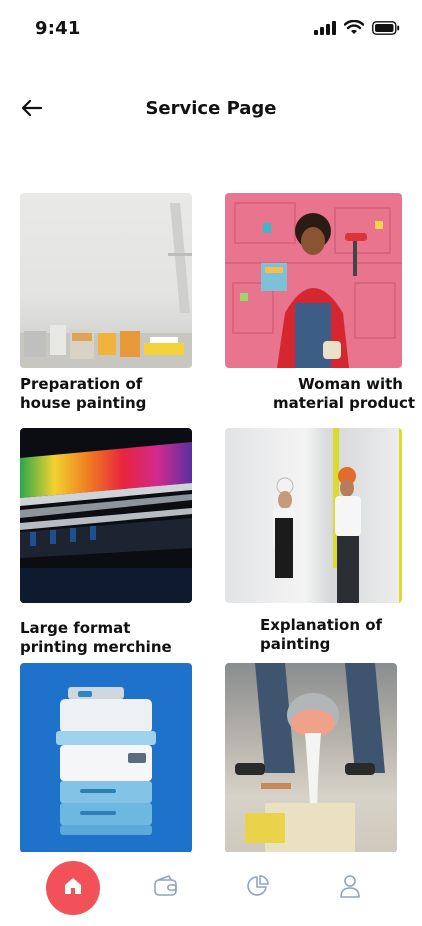 This screenshot has width=422, height=926. I want to click on wifi-icon, so click(354, 29).